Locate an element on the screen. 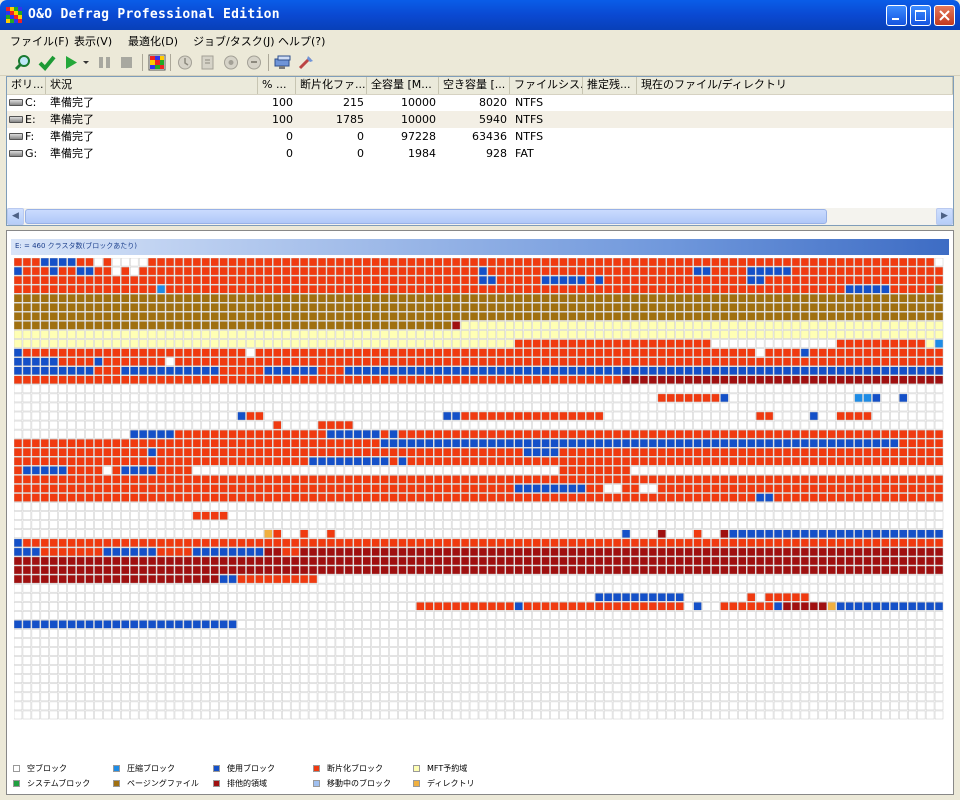  menu-view: 表示(V) is located at coordinates (93, 41).